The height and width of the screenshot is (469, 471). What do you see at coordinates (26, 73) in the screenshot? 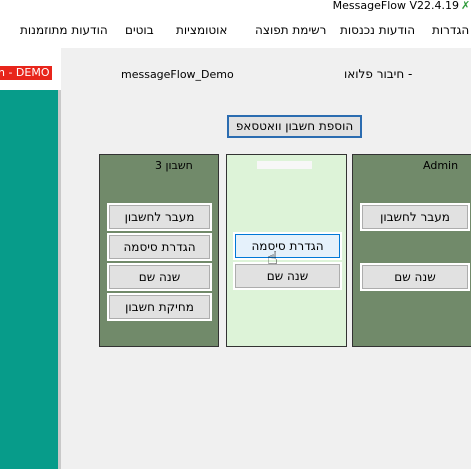
I see `demo-badge: n - DEMO` at bounding box center [26, 73].